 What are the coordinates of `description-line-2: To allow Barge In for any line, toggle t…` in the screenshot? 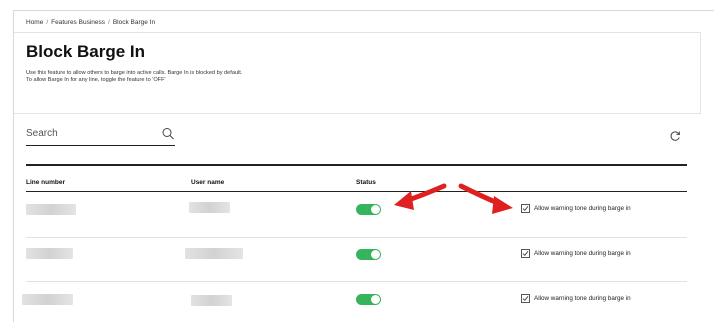 It's located at (96, 80).